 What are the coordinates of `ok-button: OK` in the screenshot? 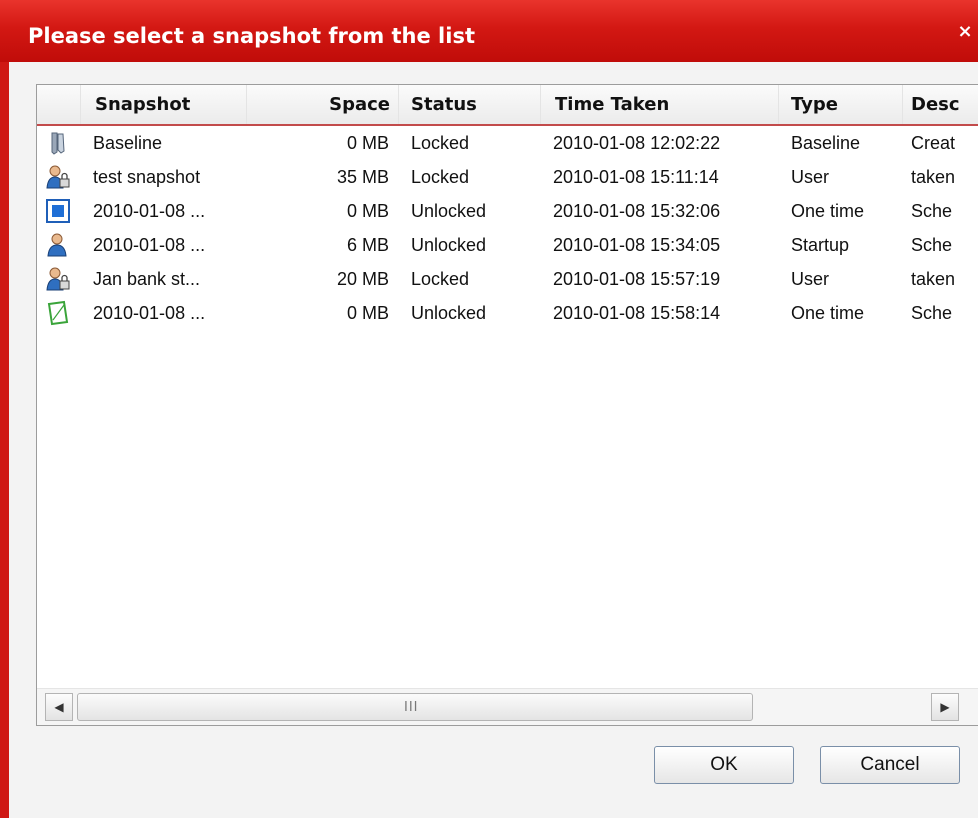 It's located at (724, 765).